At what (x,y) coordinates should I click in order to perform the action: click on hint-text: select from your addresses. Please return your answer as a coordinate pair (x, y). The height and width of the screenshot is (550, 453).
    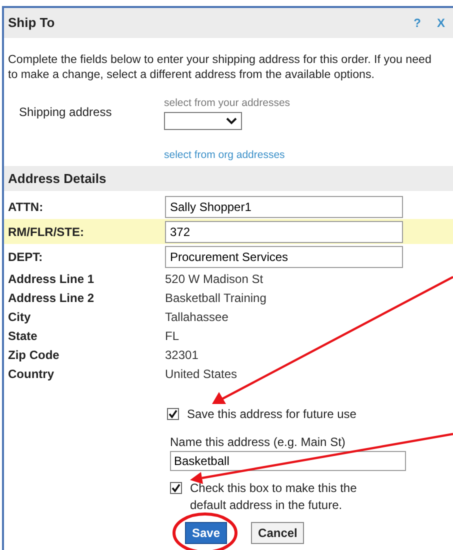
    Looking at the image, I should click on (227, 103).